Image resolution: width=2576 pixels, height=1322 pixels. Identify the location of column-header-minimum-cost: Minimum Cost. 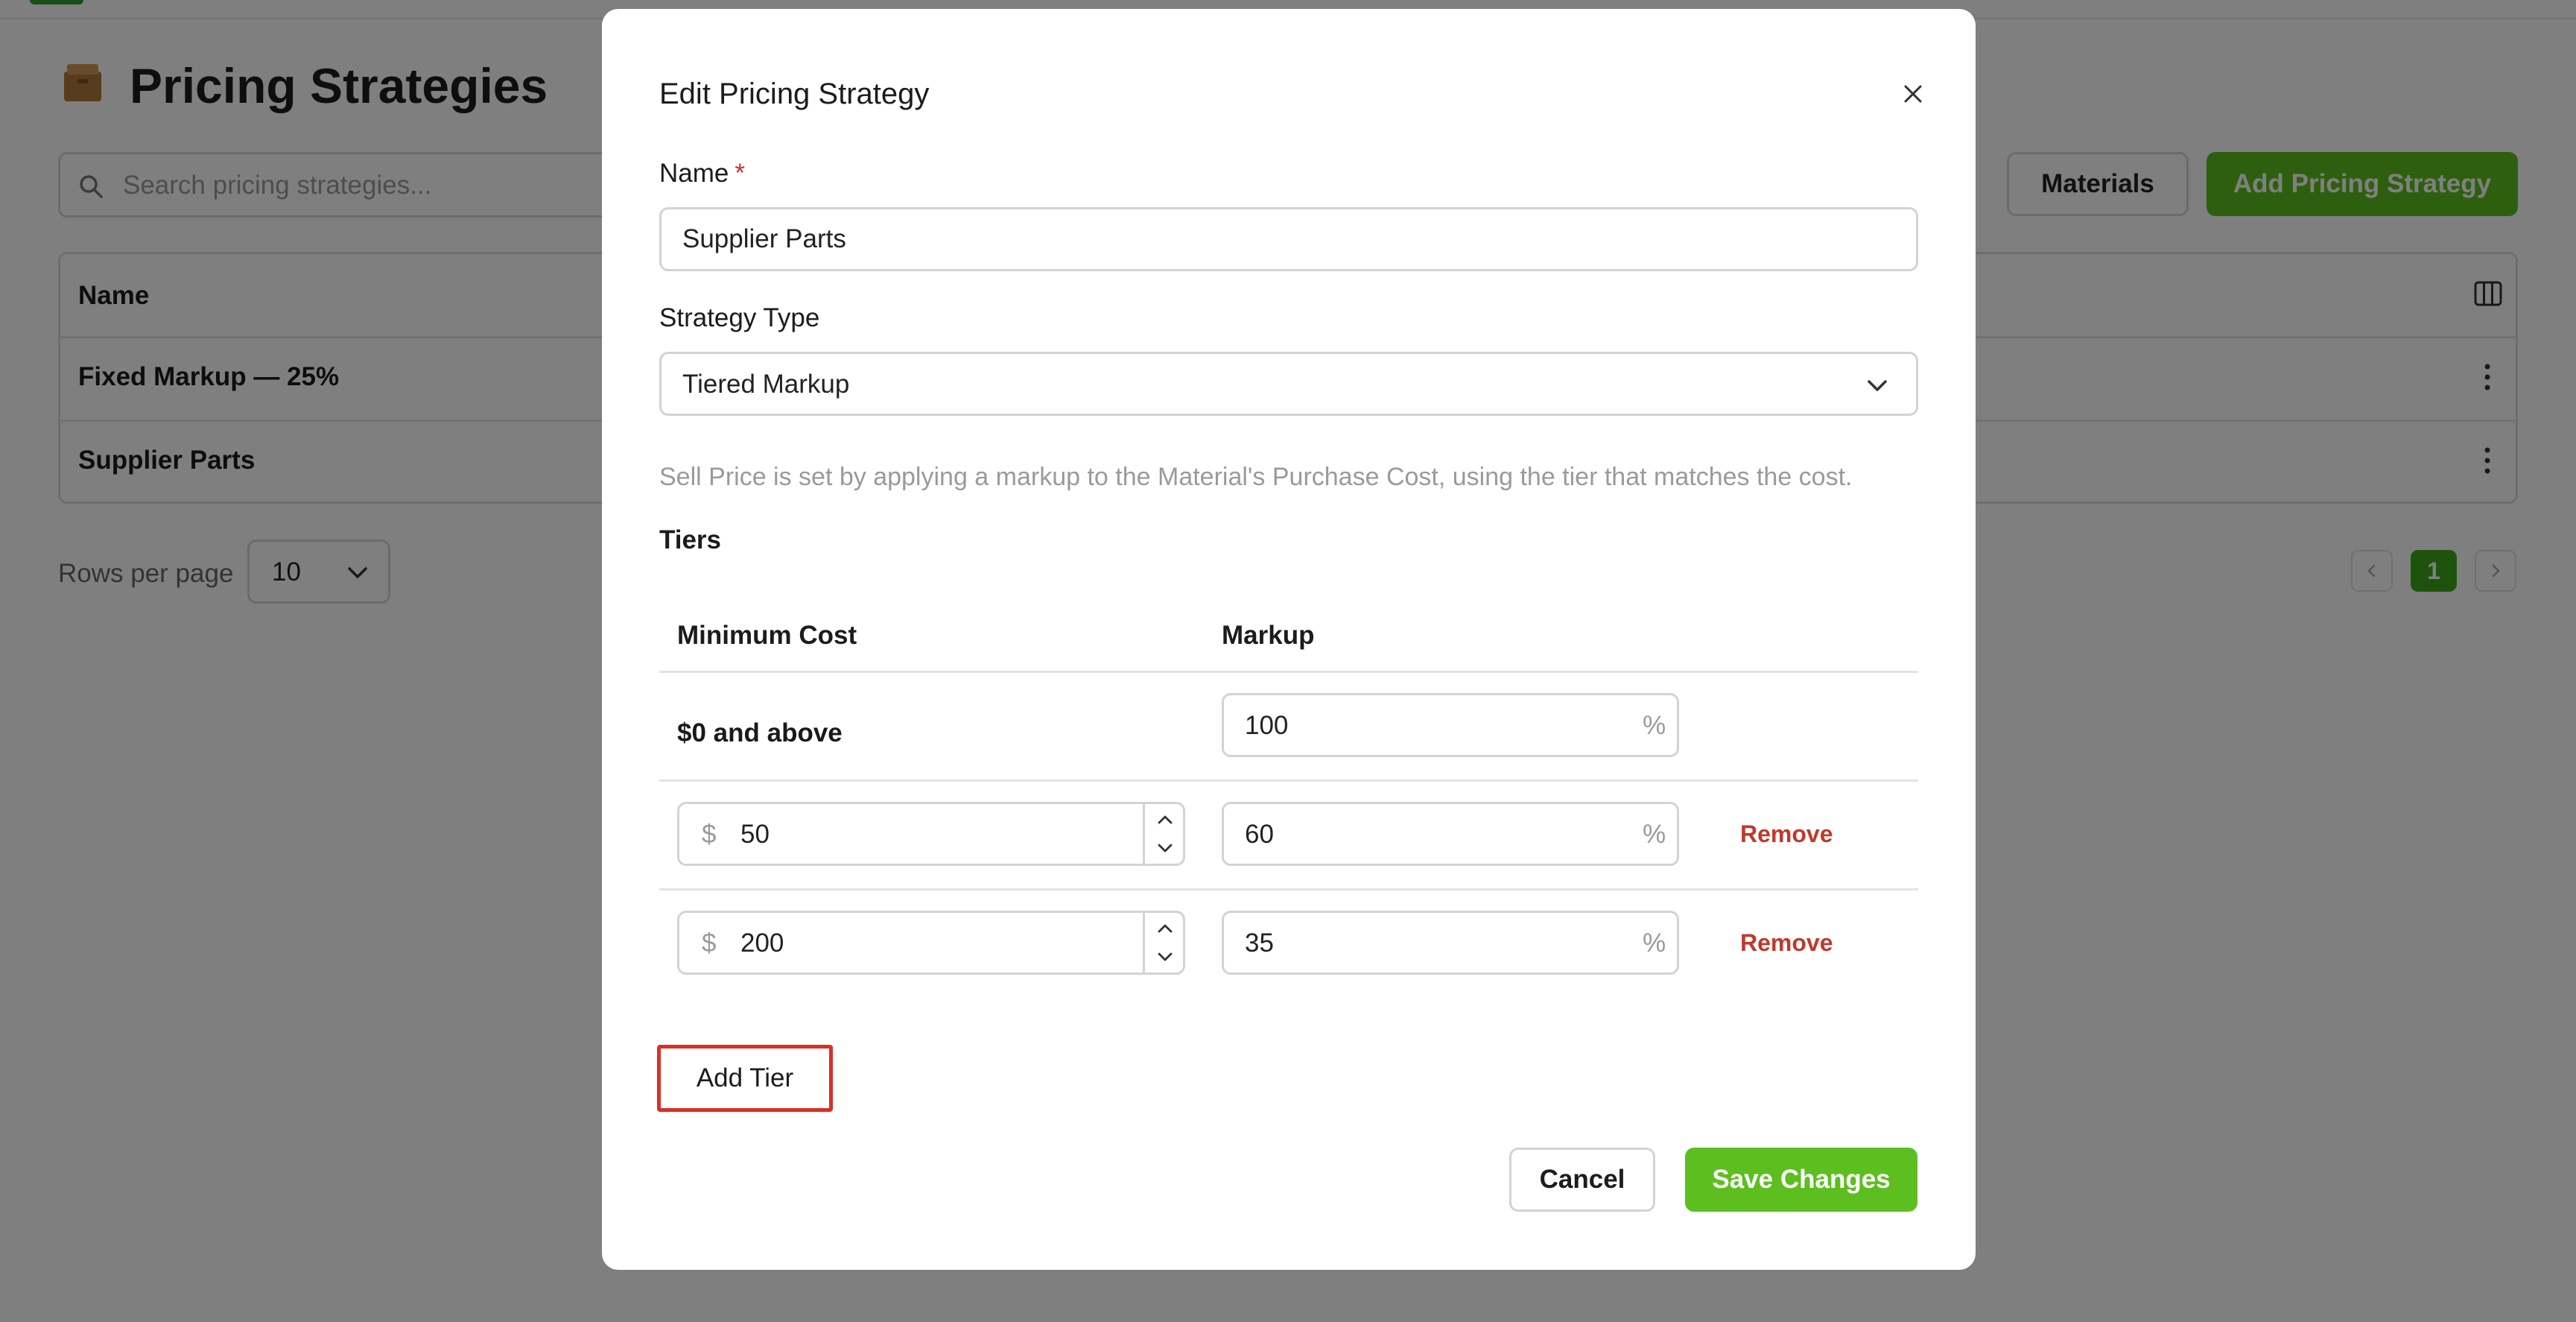
(767, 635).